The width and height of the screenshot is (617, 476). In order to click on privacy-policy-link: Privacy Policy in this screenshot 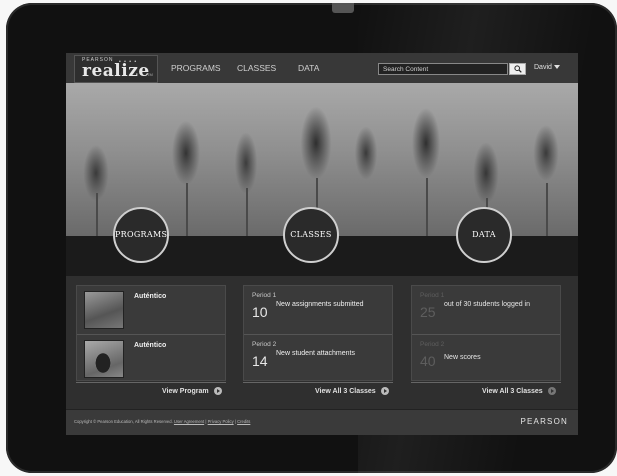, I will do `click(221, 421)`.